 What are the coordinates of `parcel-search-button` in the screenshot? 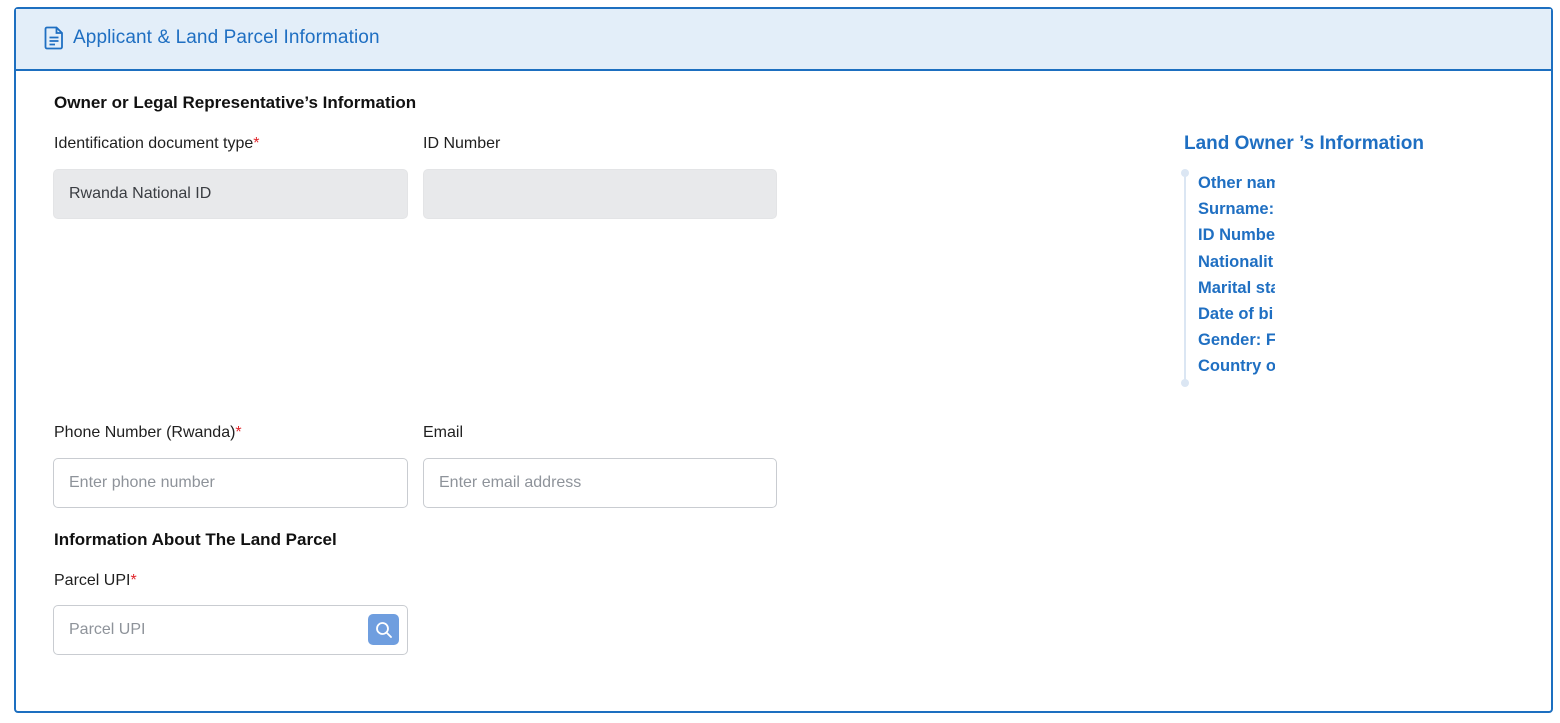 It's located at (383, 629).